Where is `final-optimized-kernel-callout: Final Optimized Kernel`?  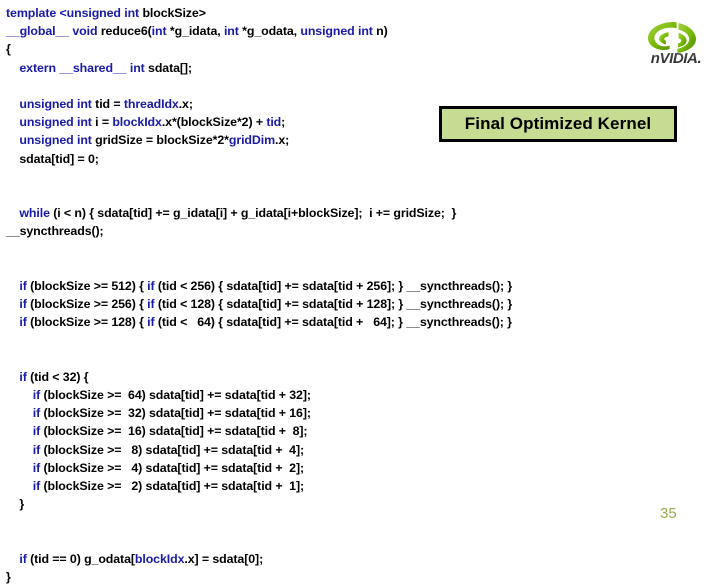 final-optimized-kernel-callout: Final Optimized Kernel is located at coordinates (558, 124).